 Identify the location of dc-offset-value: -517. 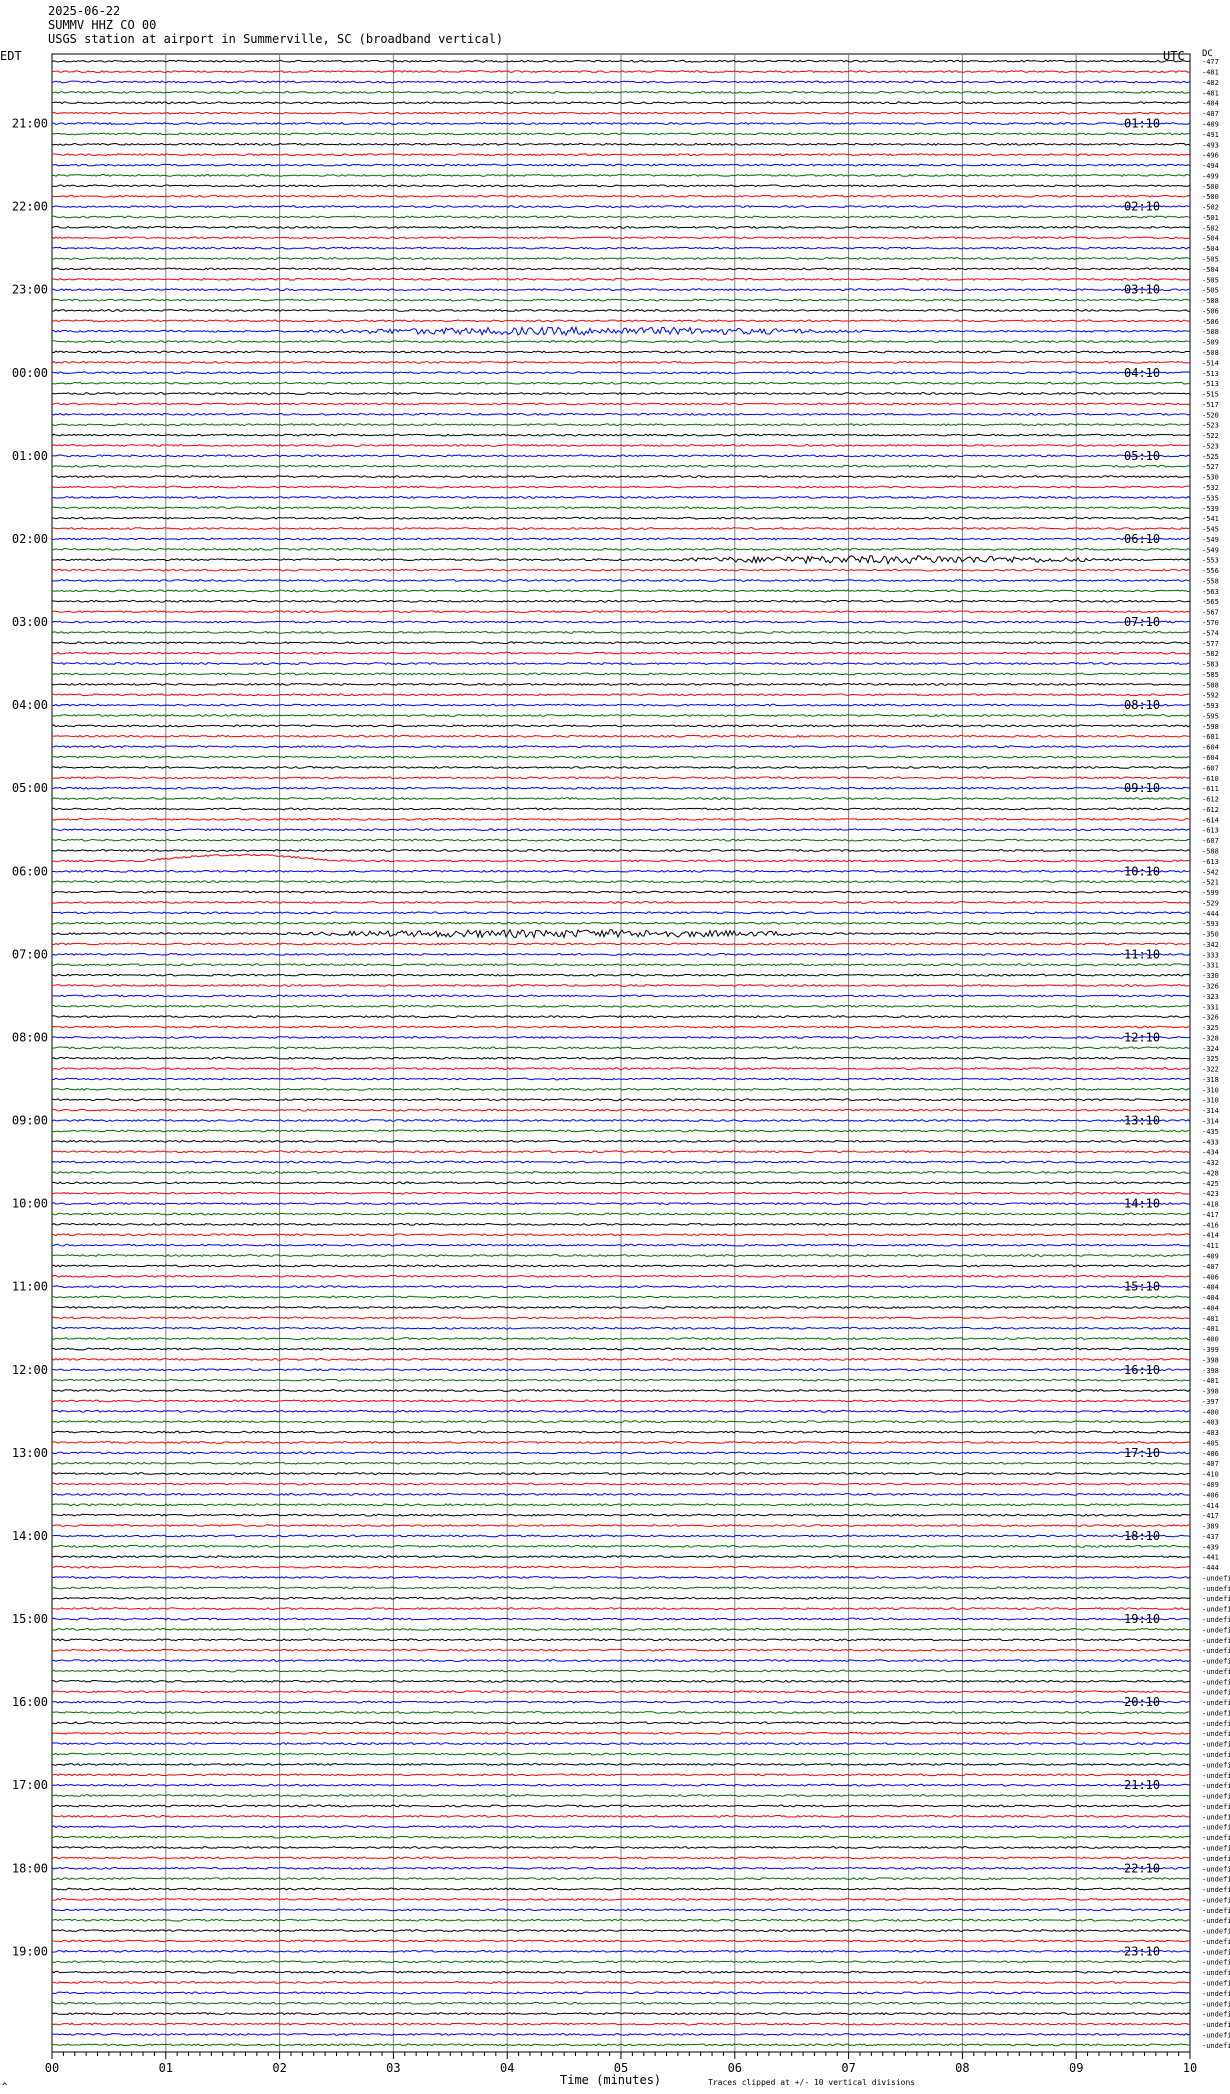
(1210, 405).